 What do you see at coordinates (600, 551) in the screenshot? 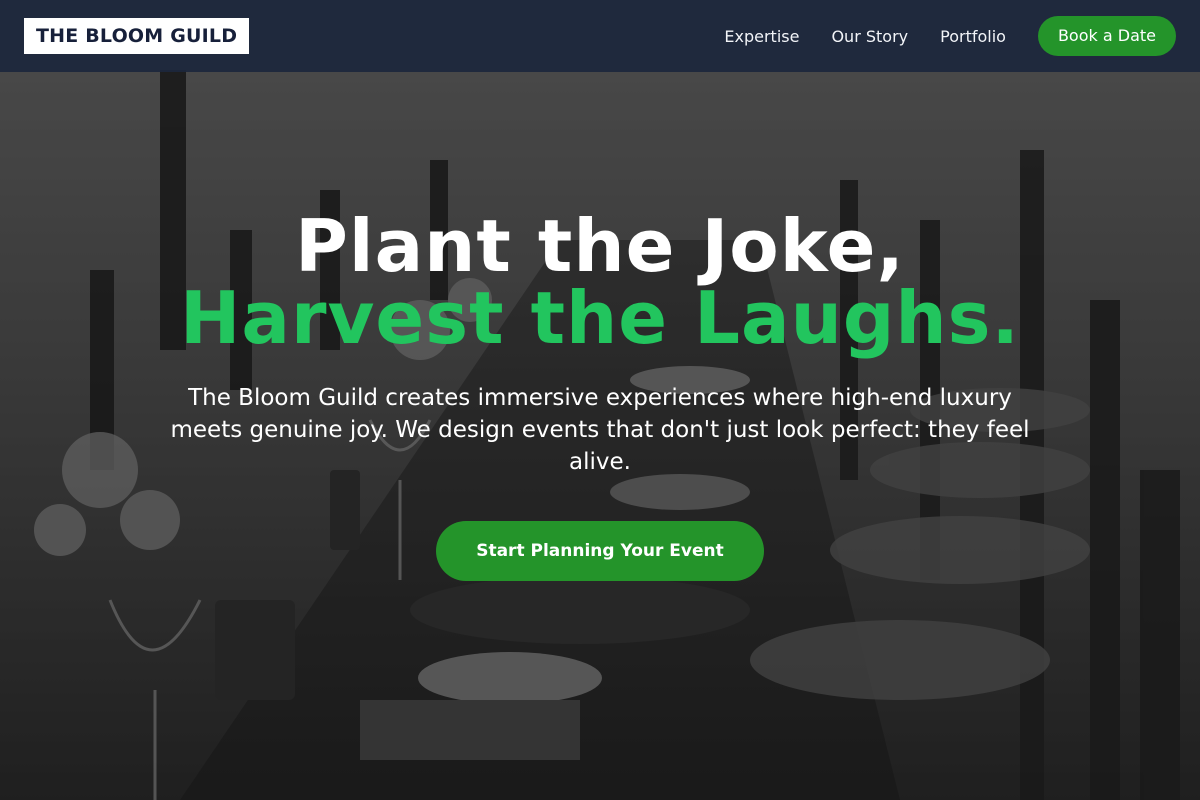
I see `start-planning-button: Start Planning Your Event` at bounding box center [600, 551].